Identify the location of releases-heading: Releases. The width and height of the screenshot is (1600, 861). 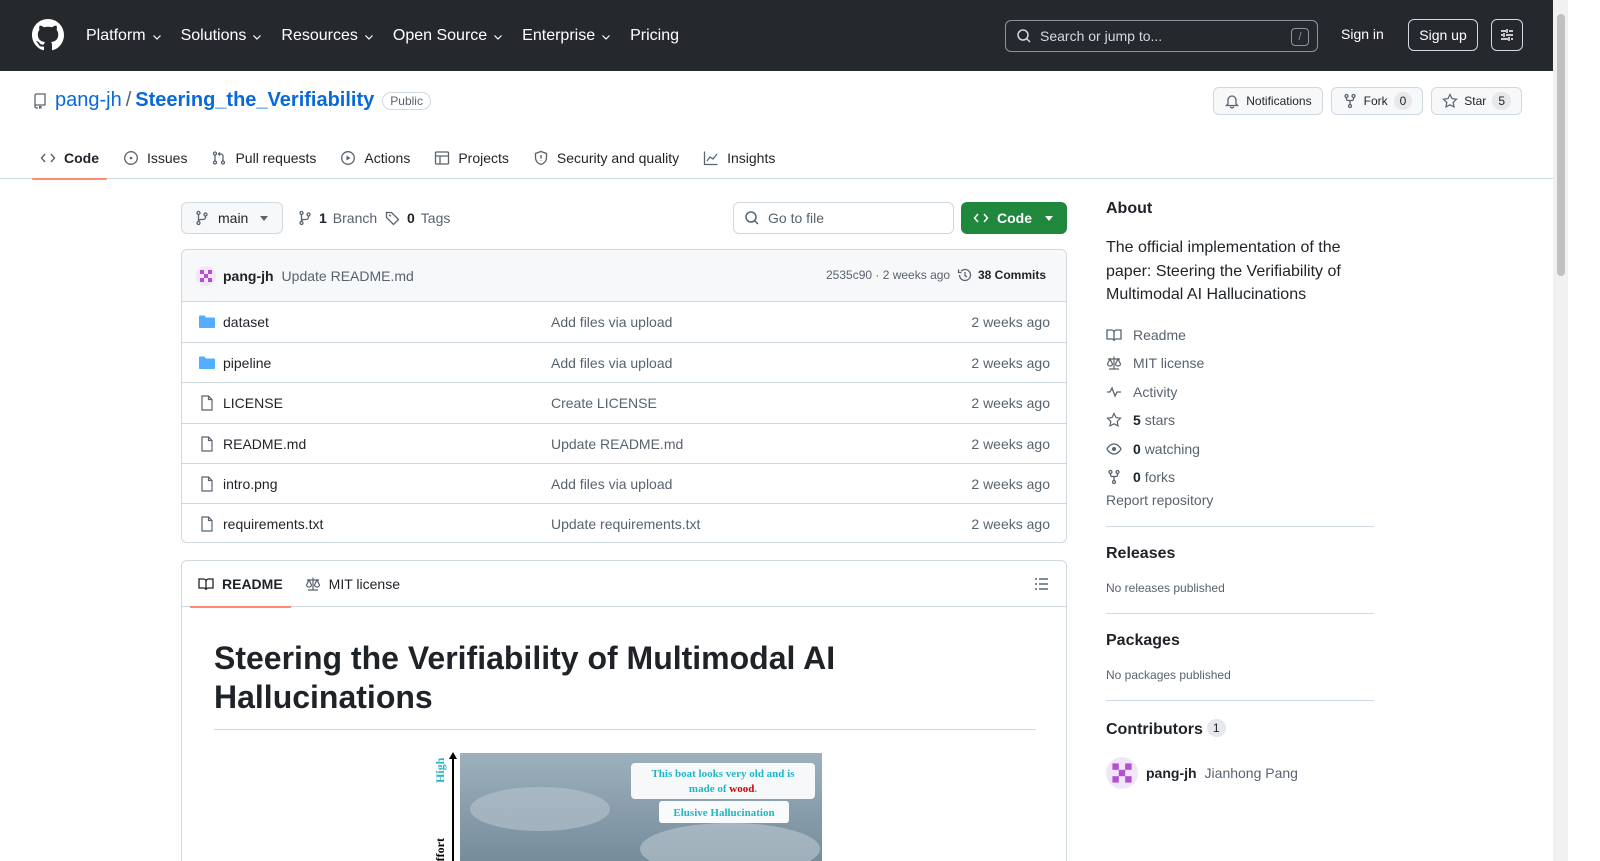
(1240, 554).